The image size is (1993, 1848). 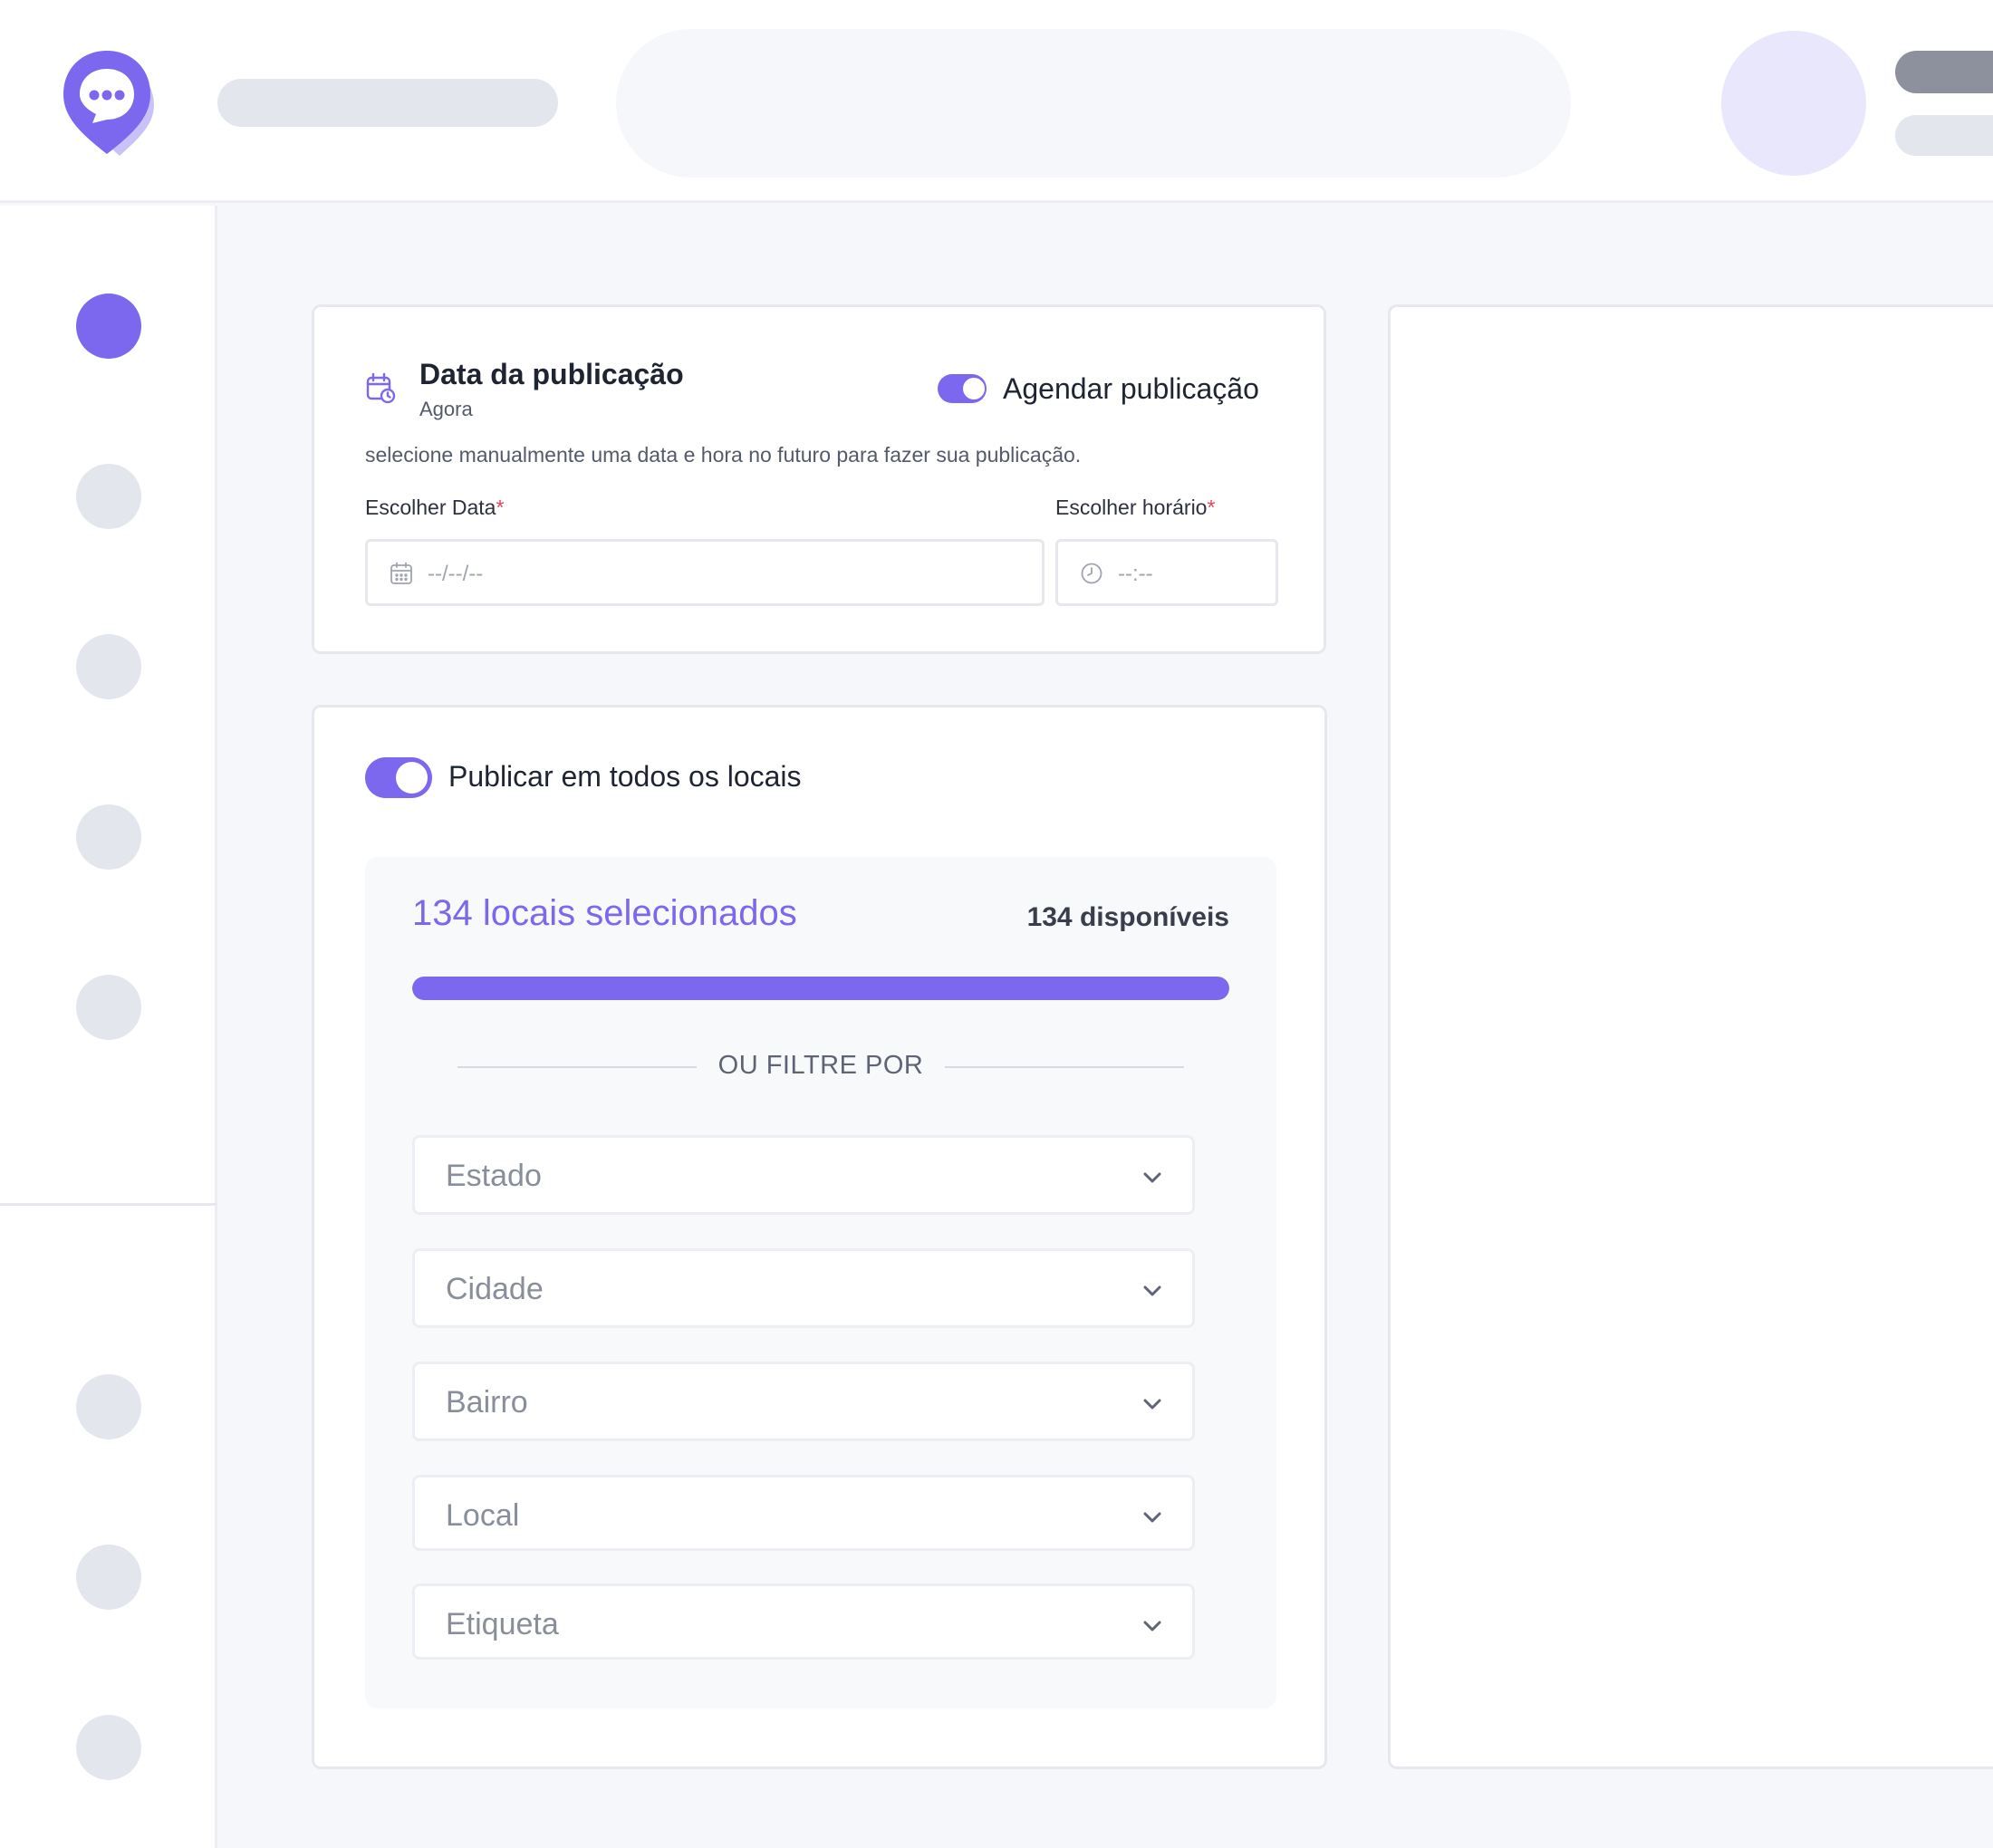 I want to click on filter-select-label: Etiqueta, so click(x=503, y=1624).